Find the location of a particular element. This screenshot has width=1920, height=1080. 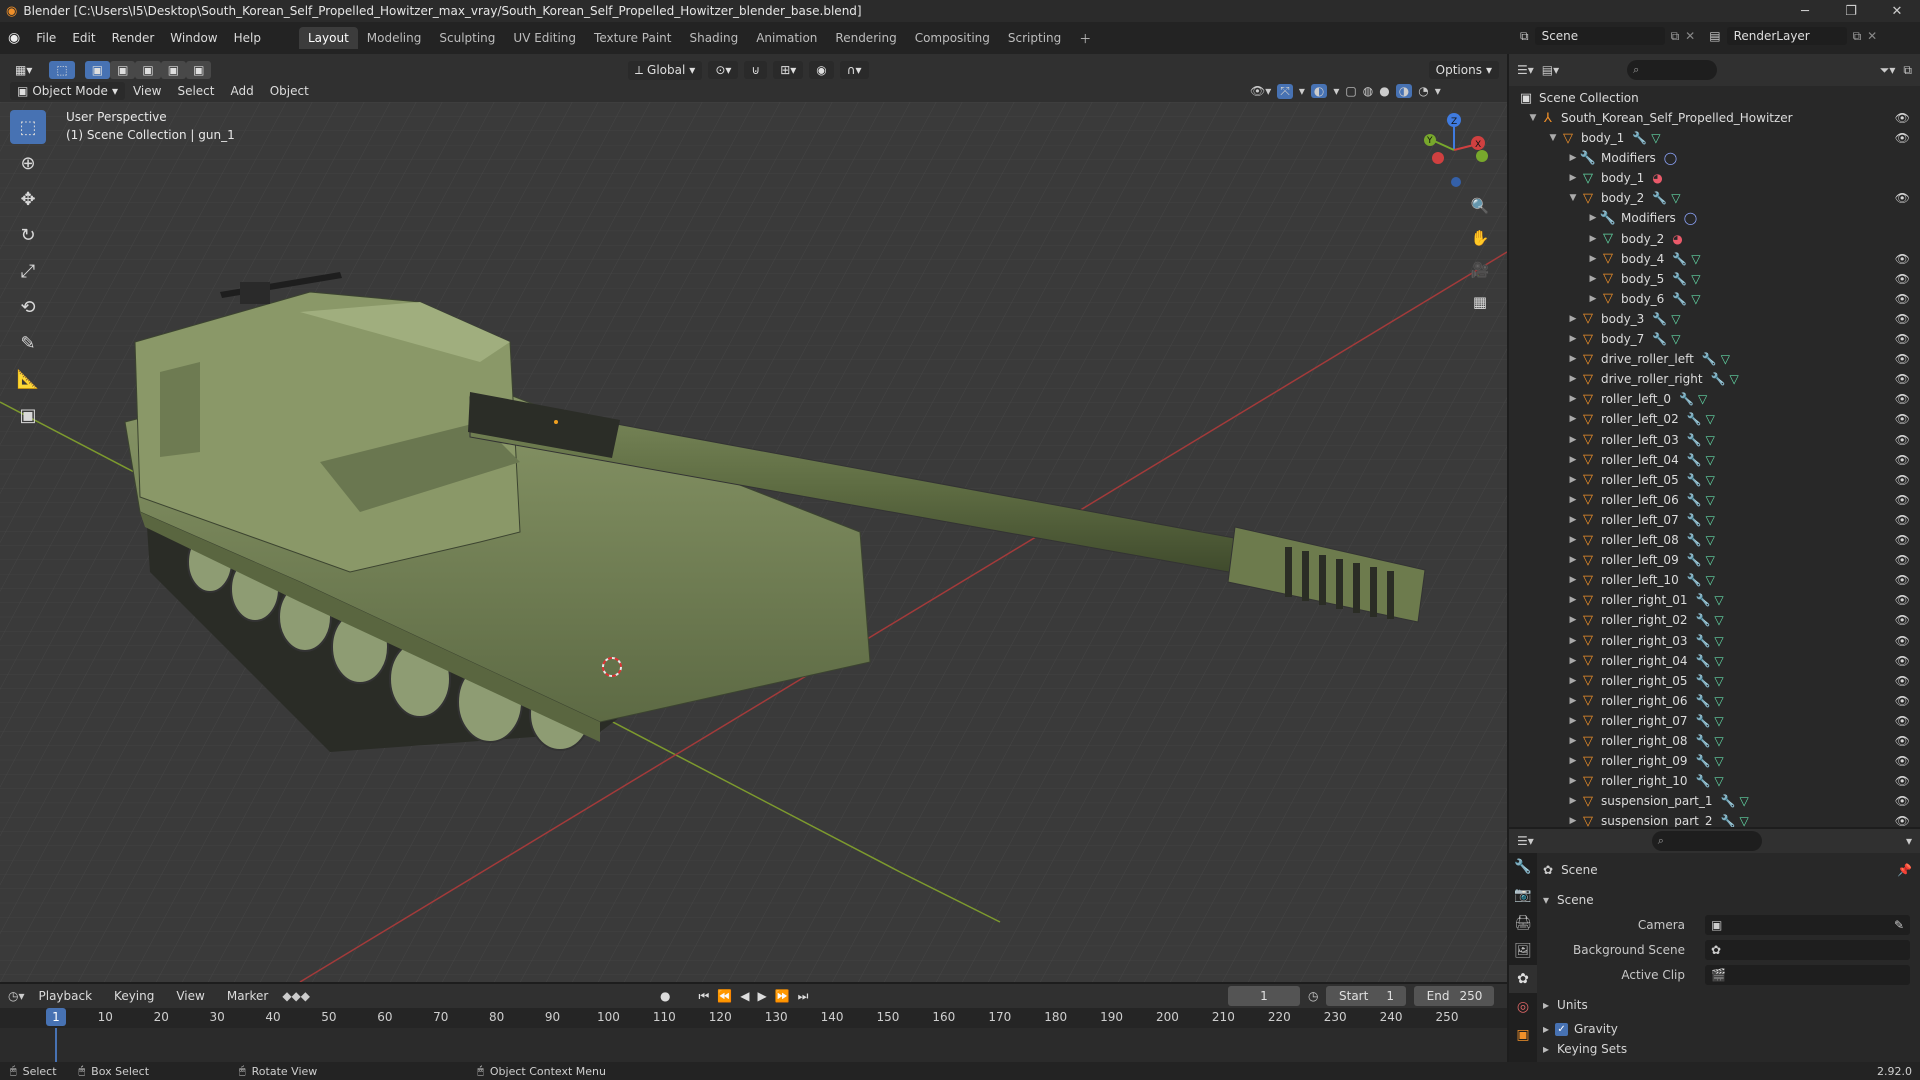

units-panel-header: ▸ Units is located at coordinates (1729, 1005).